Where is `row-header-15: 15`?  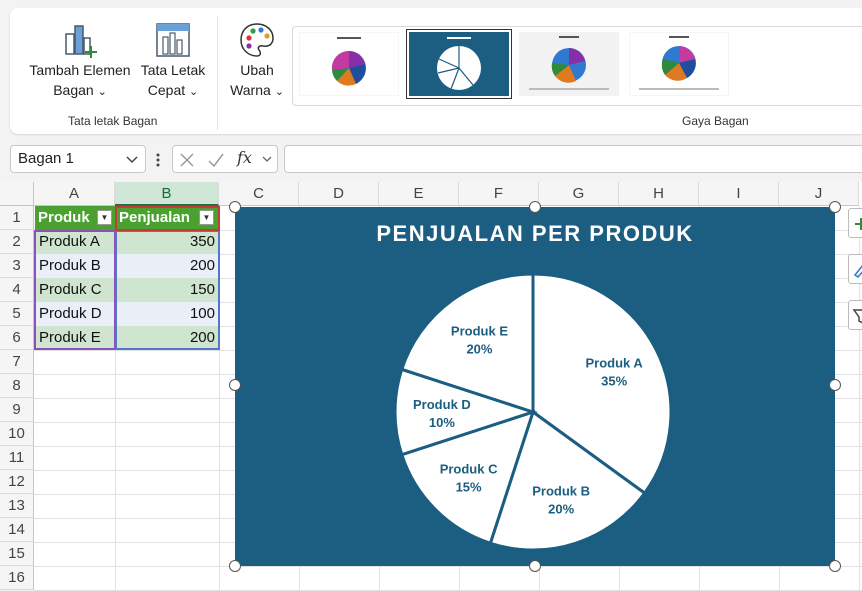
row-header-15: 15 is located at coordinates (17, 554).